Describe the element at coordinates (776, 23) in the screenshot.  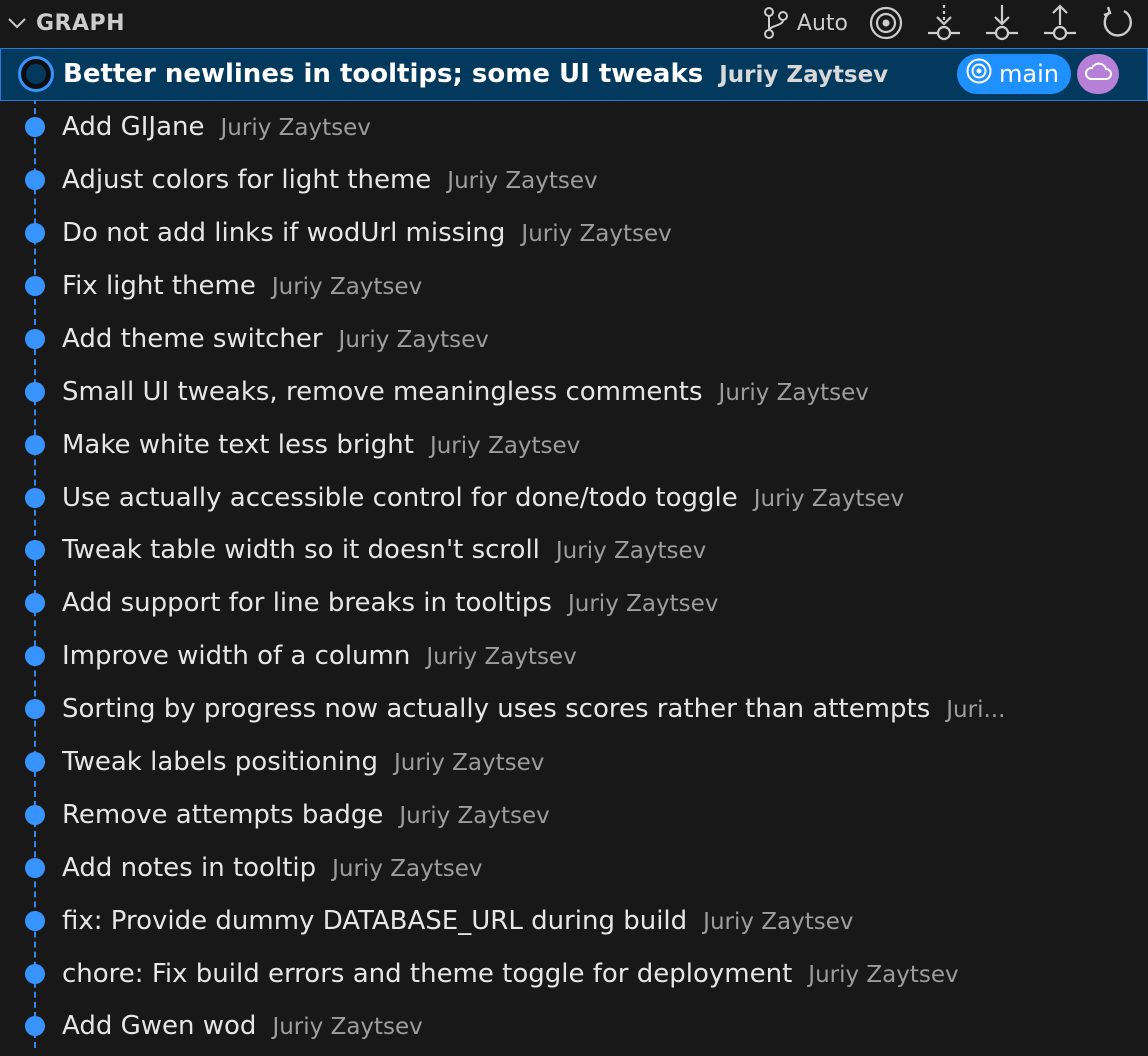
I see `git-branch-icon` at that location.